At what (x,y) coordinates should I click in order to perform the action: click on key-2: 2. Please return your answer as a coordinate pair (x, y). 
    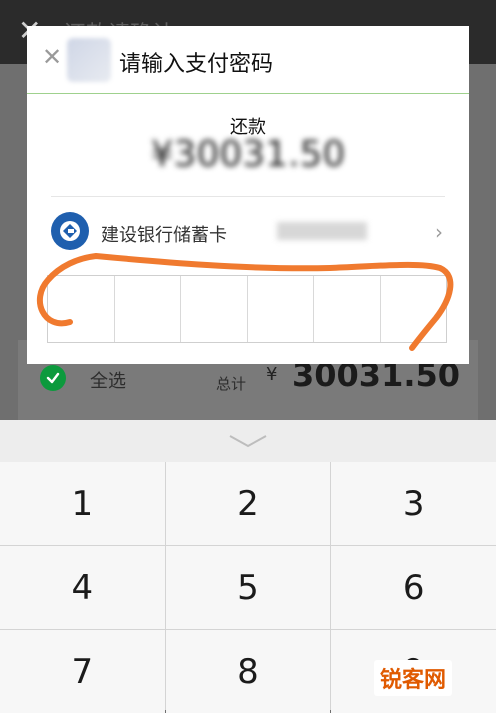
    Looking at the image, I should click on (248, 503).